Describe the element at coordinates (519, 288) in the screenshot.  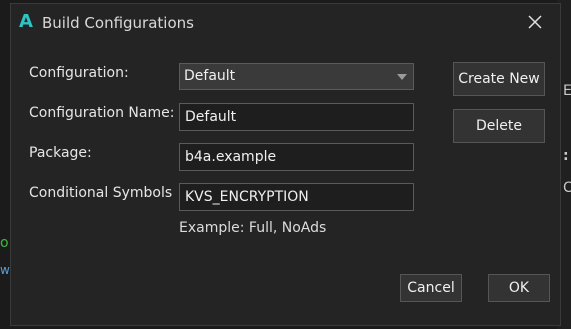
I see `ok-button: OK` at that location.